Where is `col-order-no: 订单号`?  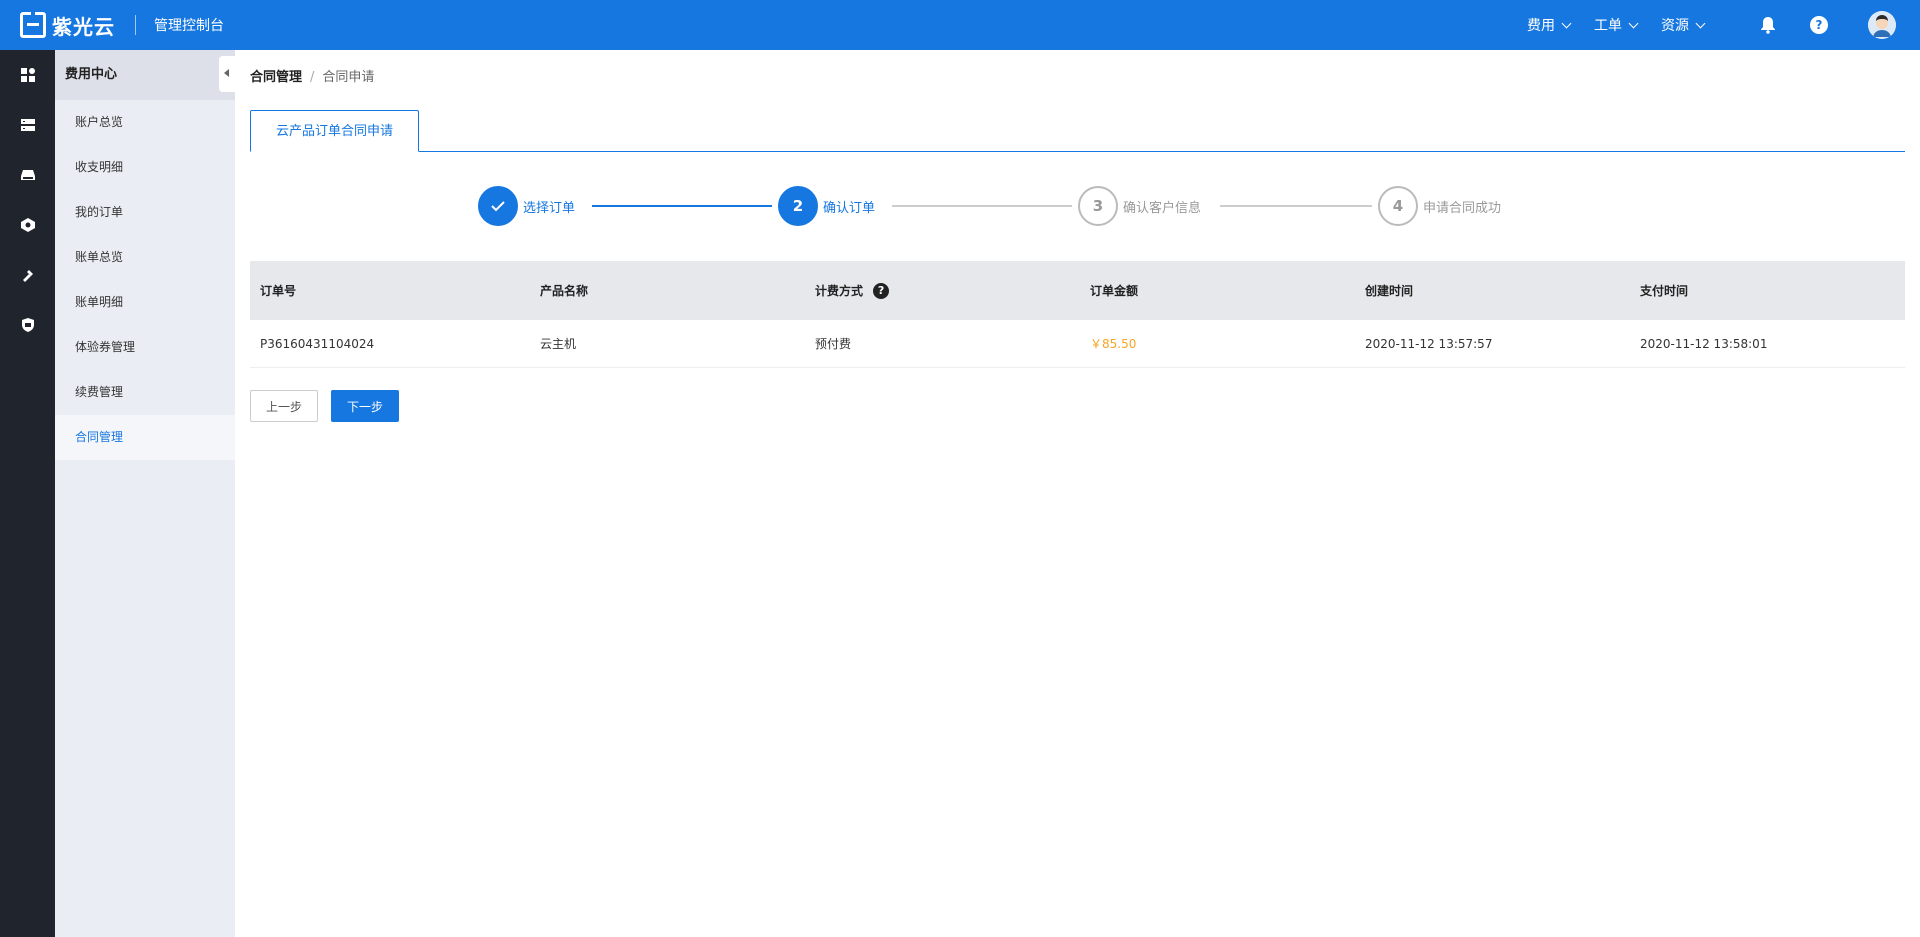 col-order-no: 订单号 is located at coordinates (278, 291).